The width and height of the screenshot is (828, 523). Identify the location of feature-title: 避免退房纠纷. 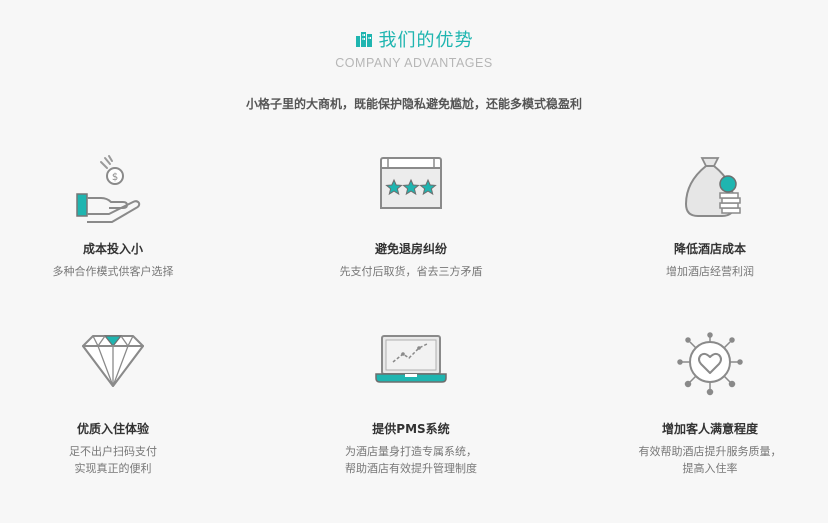
(410, 249).